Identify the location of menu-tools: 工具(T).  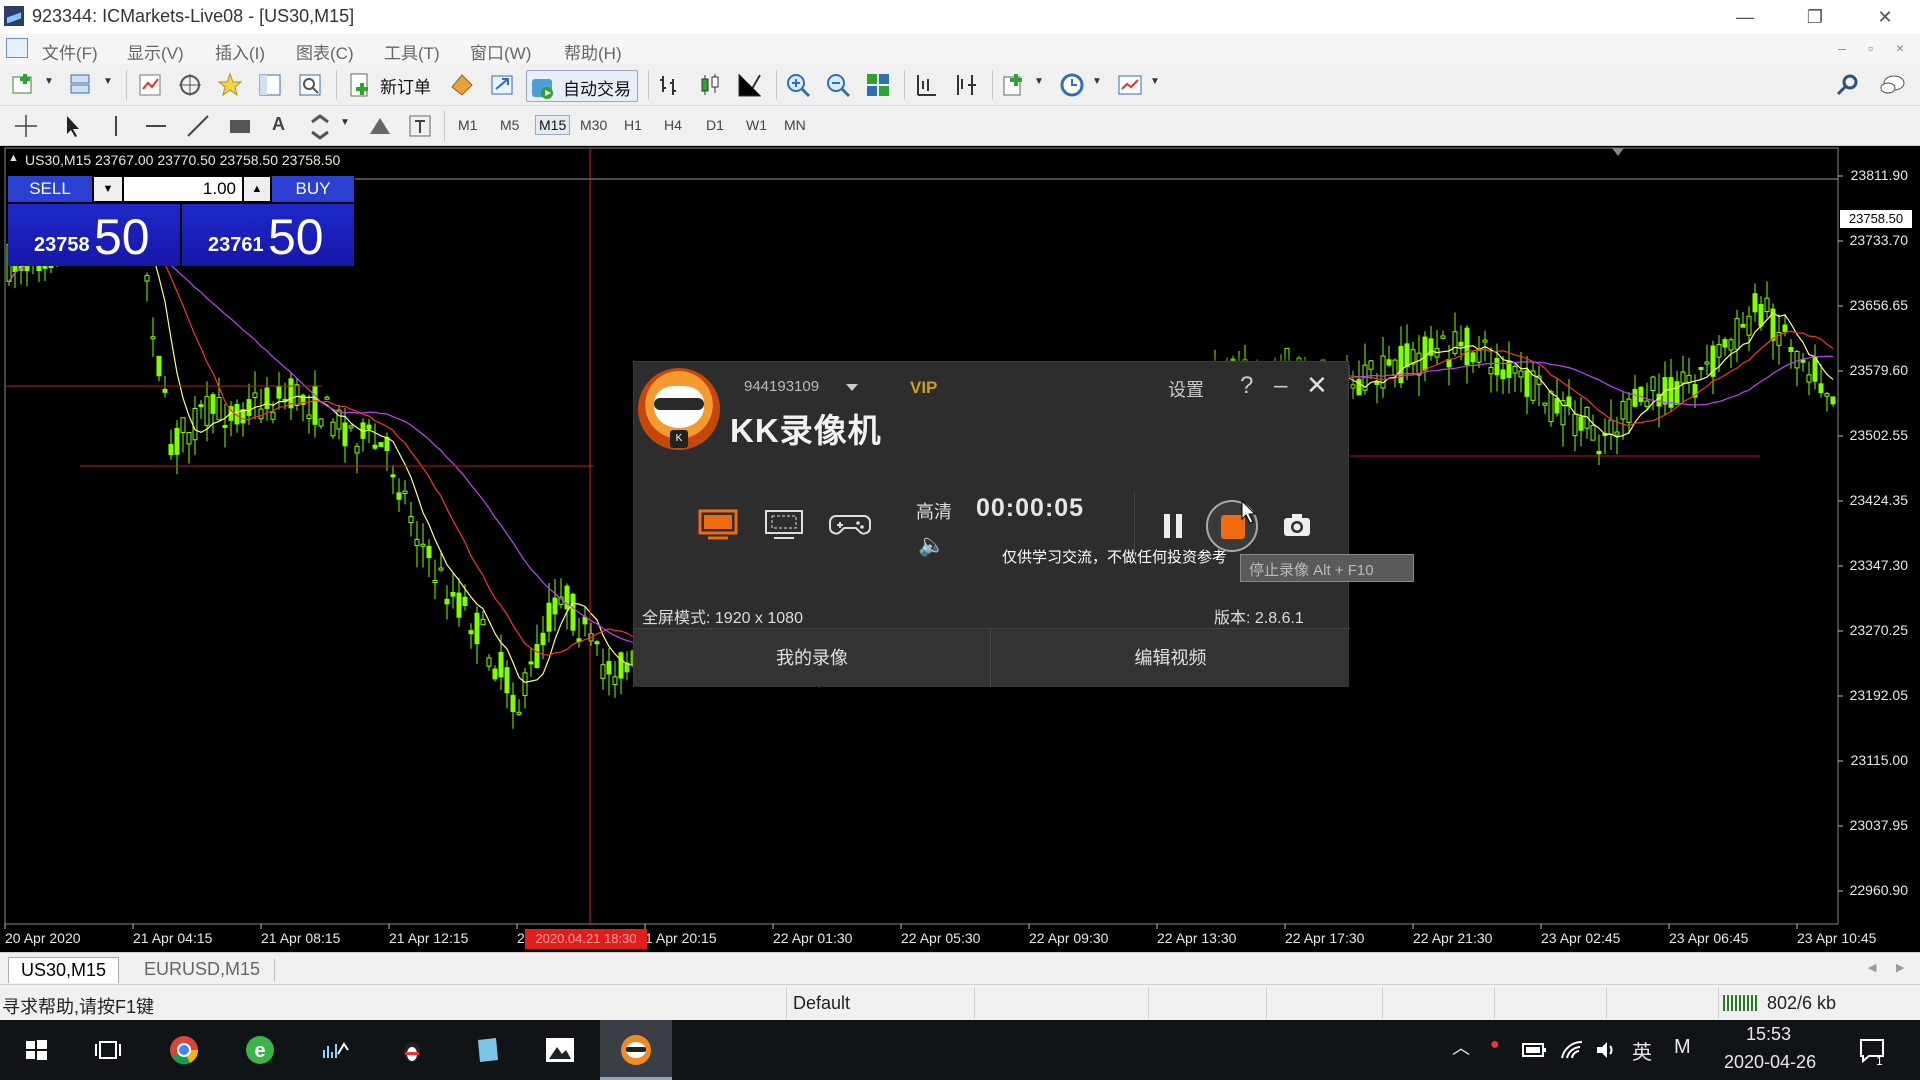
(412, 51).